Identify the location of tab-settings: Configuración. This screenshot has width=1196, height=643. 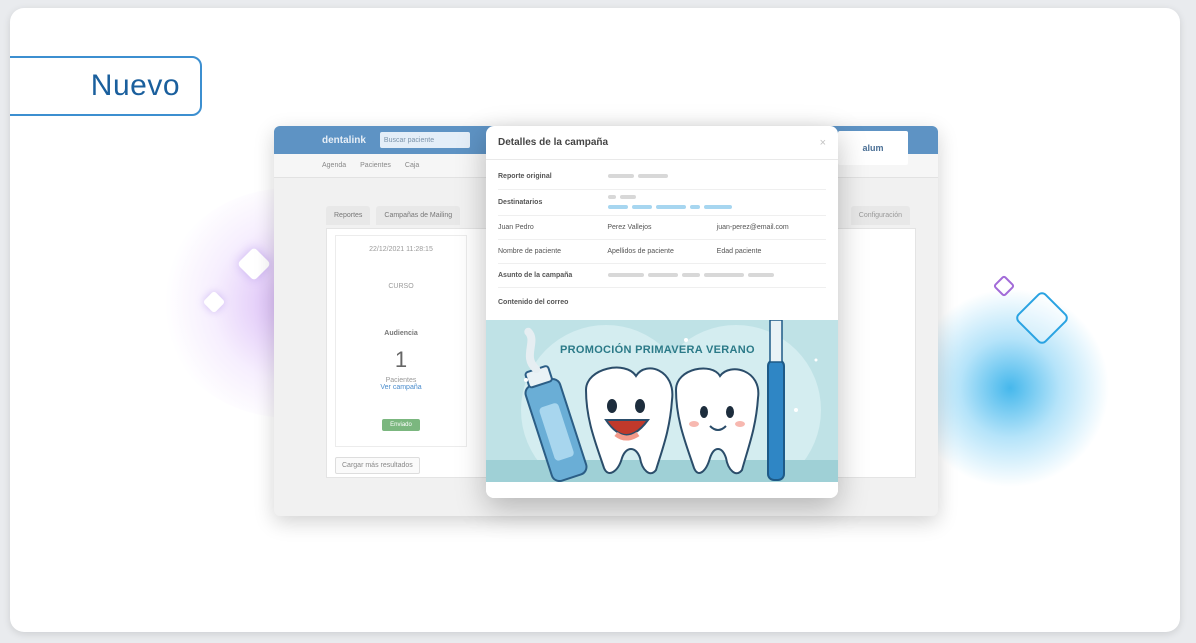
(880, 215).